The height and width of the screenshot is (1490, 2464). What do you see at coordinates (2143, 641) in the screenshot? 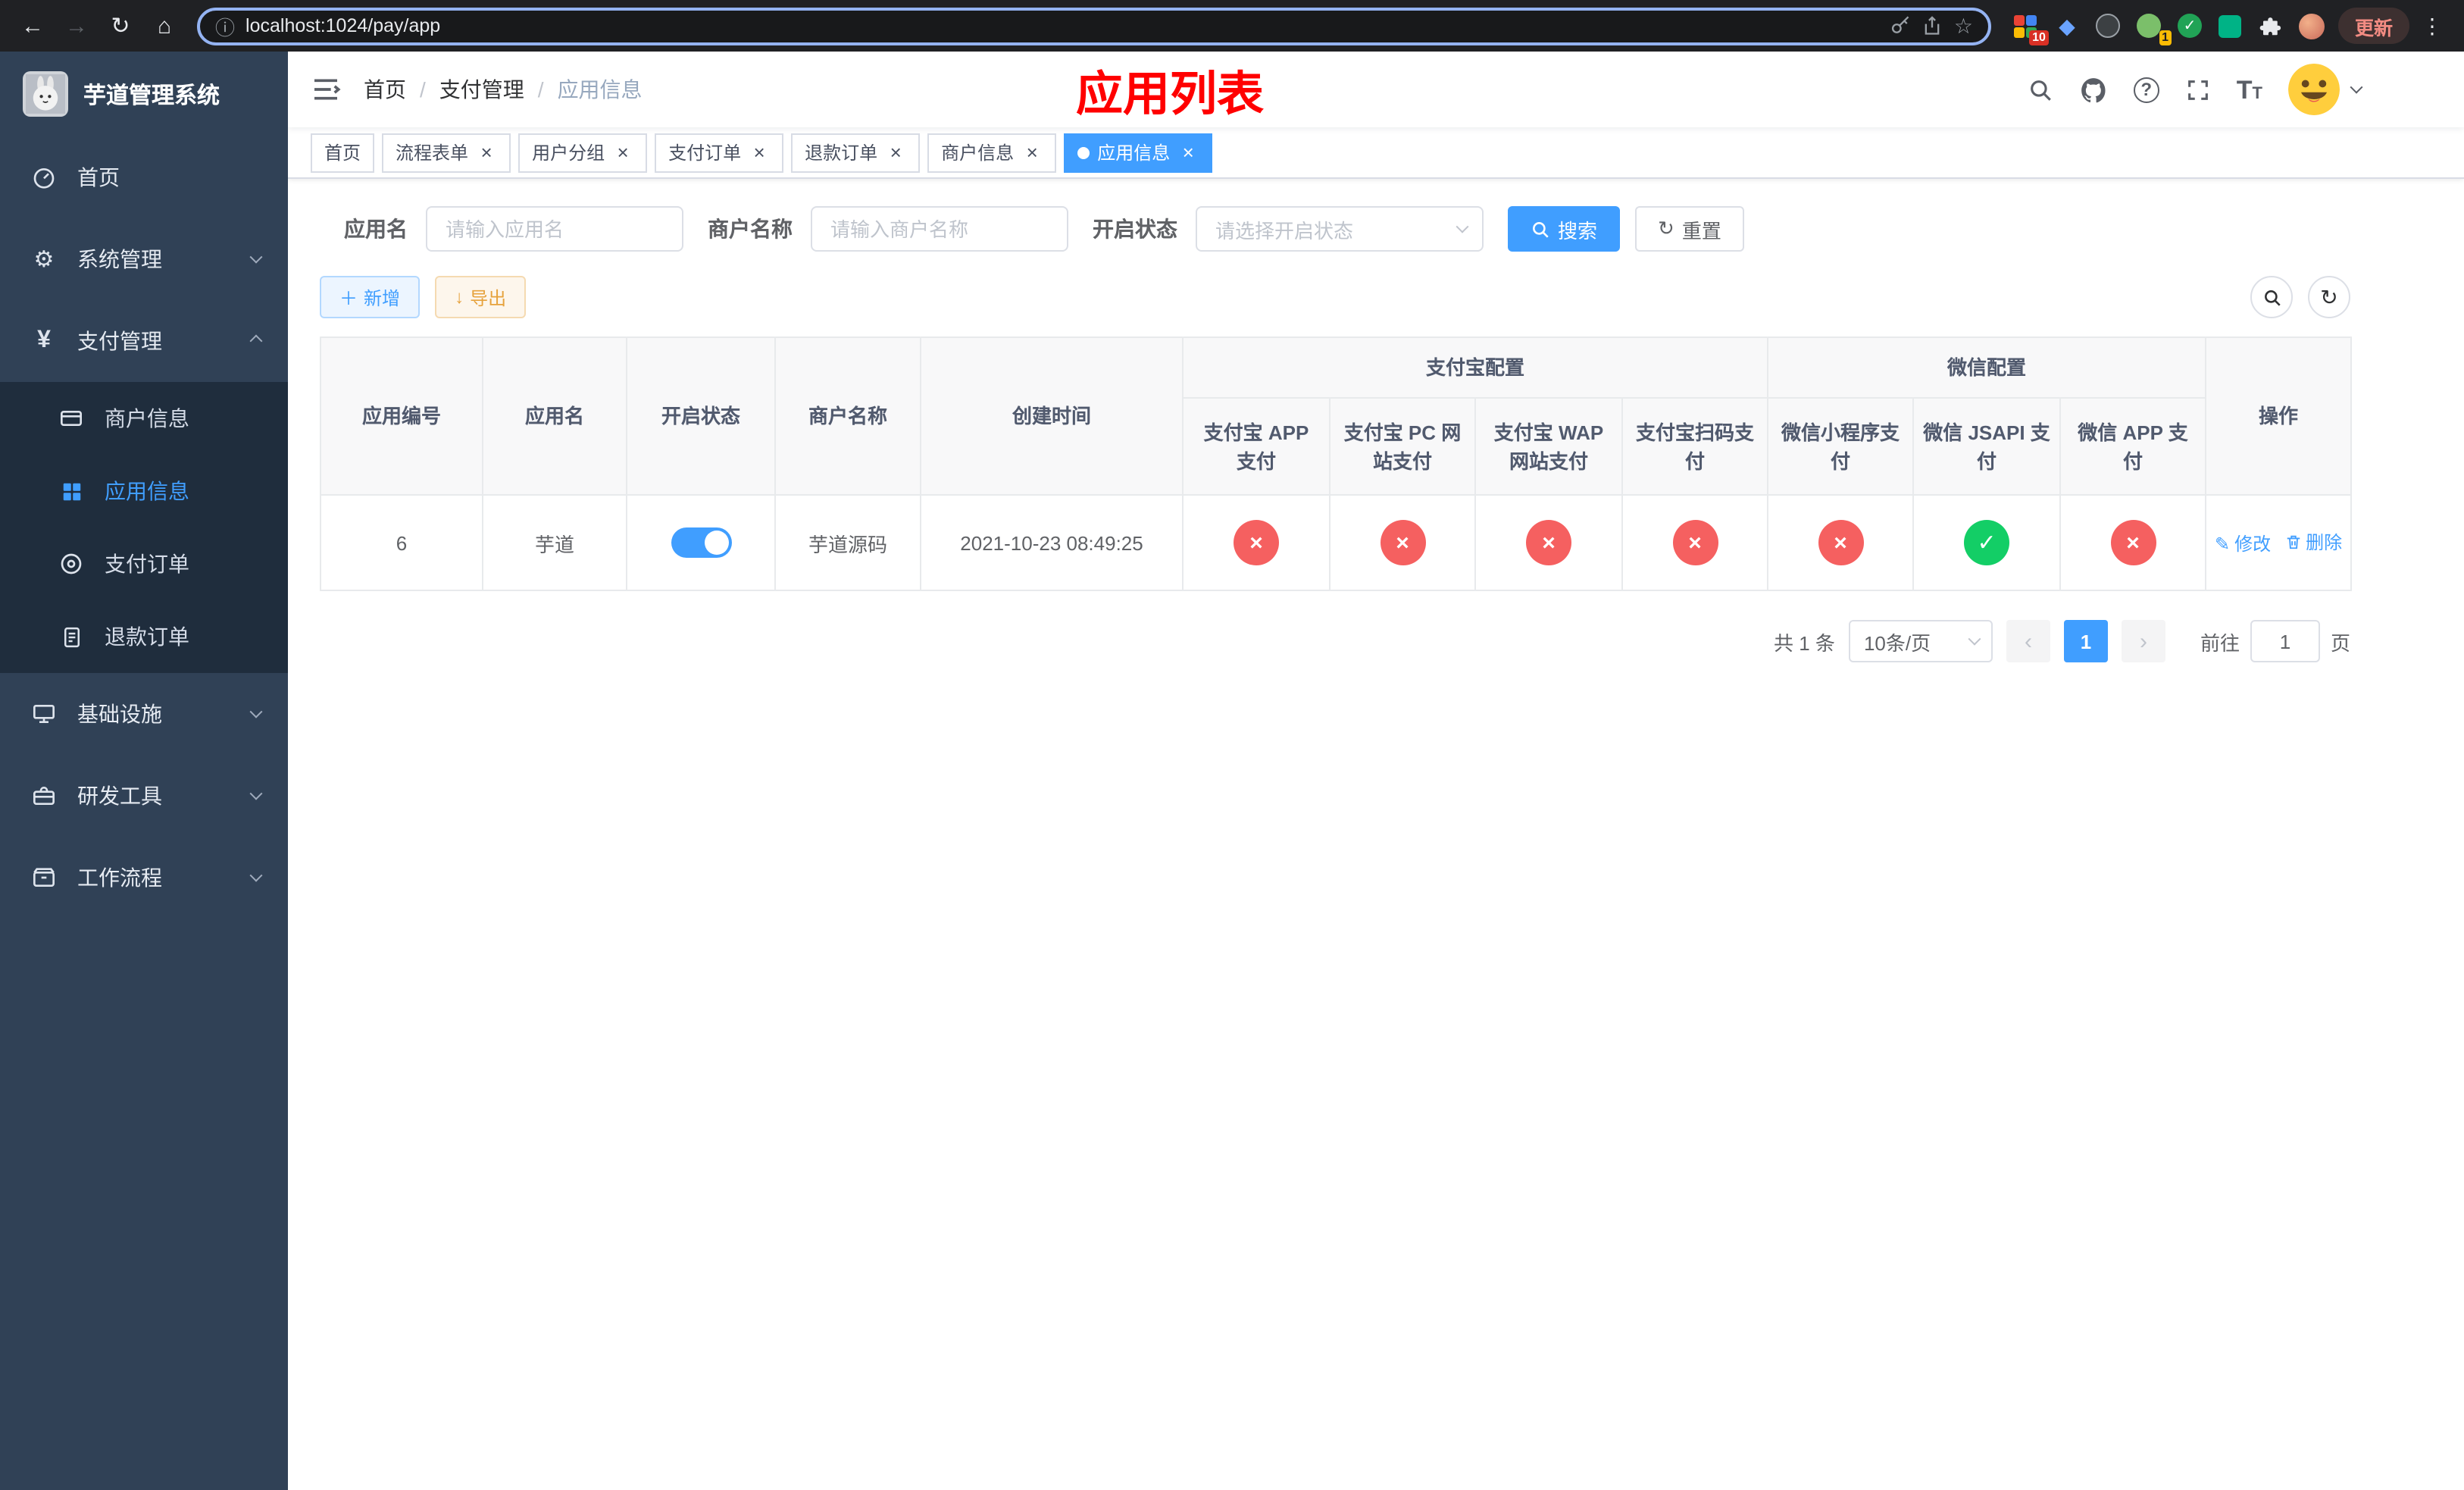
I see `next-page-button: ›` at bounding box center [2143, 641].